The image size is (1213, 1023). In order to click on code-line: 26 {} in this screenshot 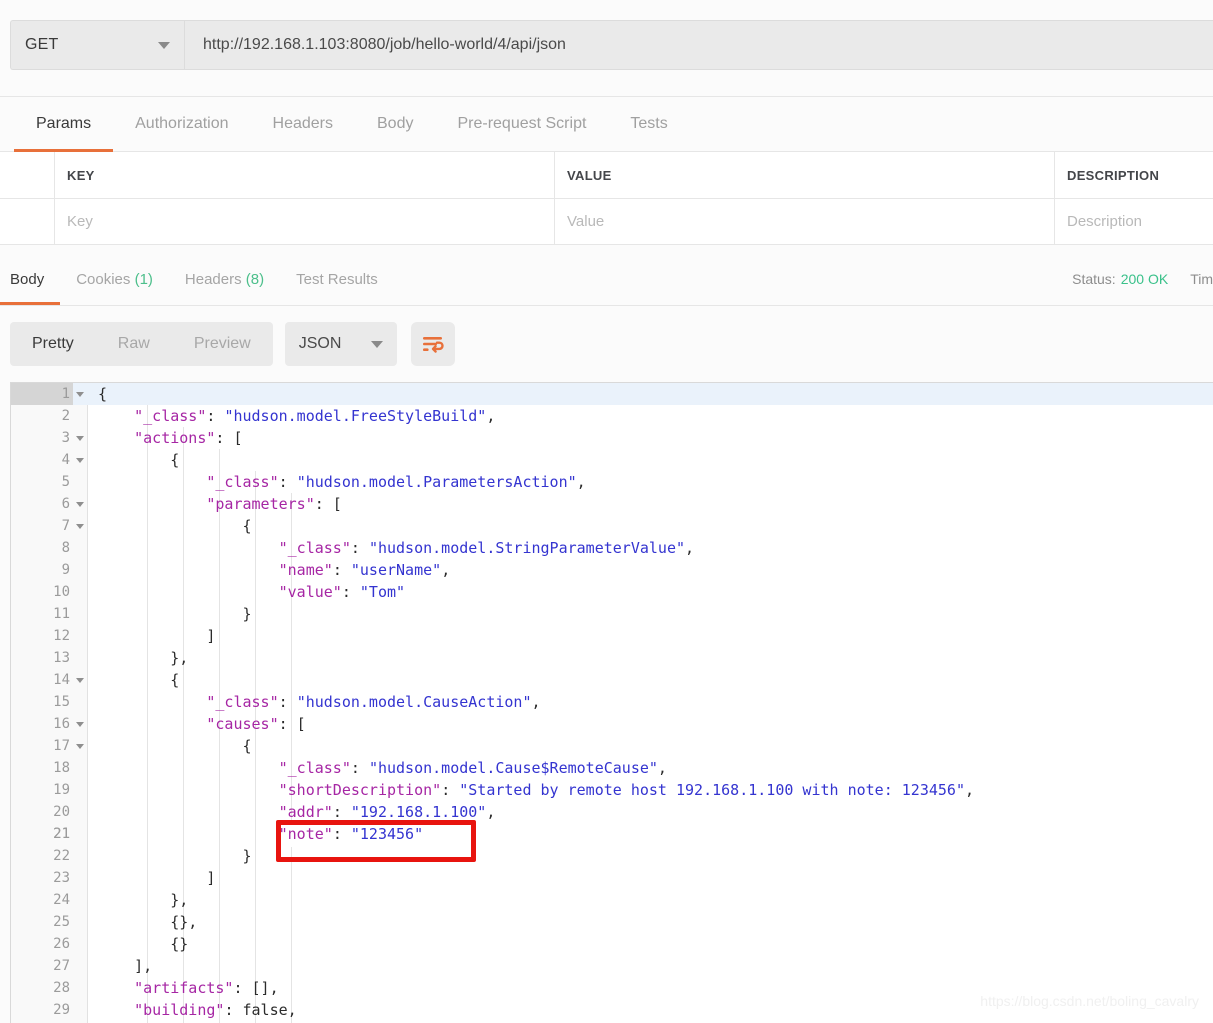, I will do `click(612, 944)`.